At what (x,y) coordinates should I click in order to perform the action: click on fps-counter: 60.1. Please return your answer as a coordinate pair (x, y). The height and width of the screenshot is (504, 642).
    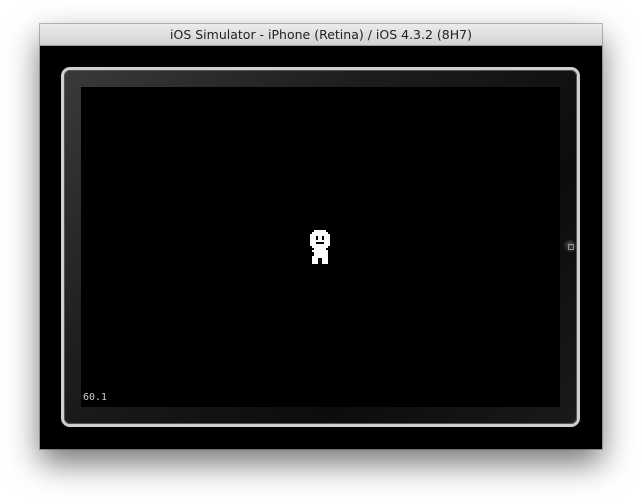
    Looking at the image, I should click on (95, 397).